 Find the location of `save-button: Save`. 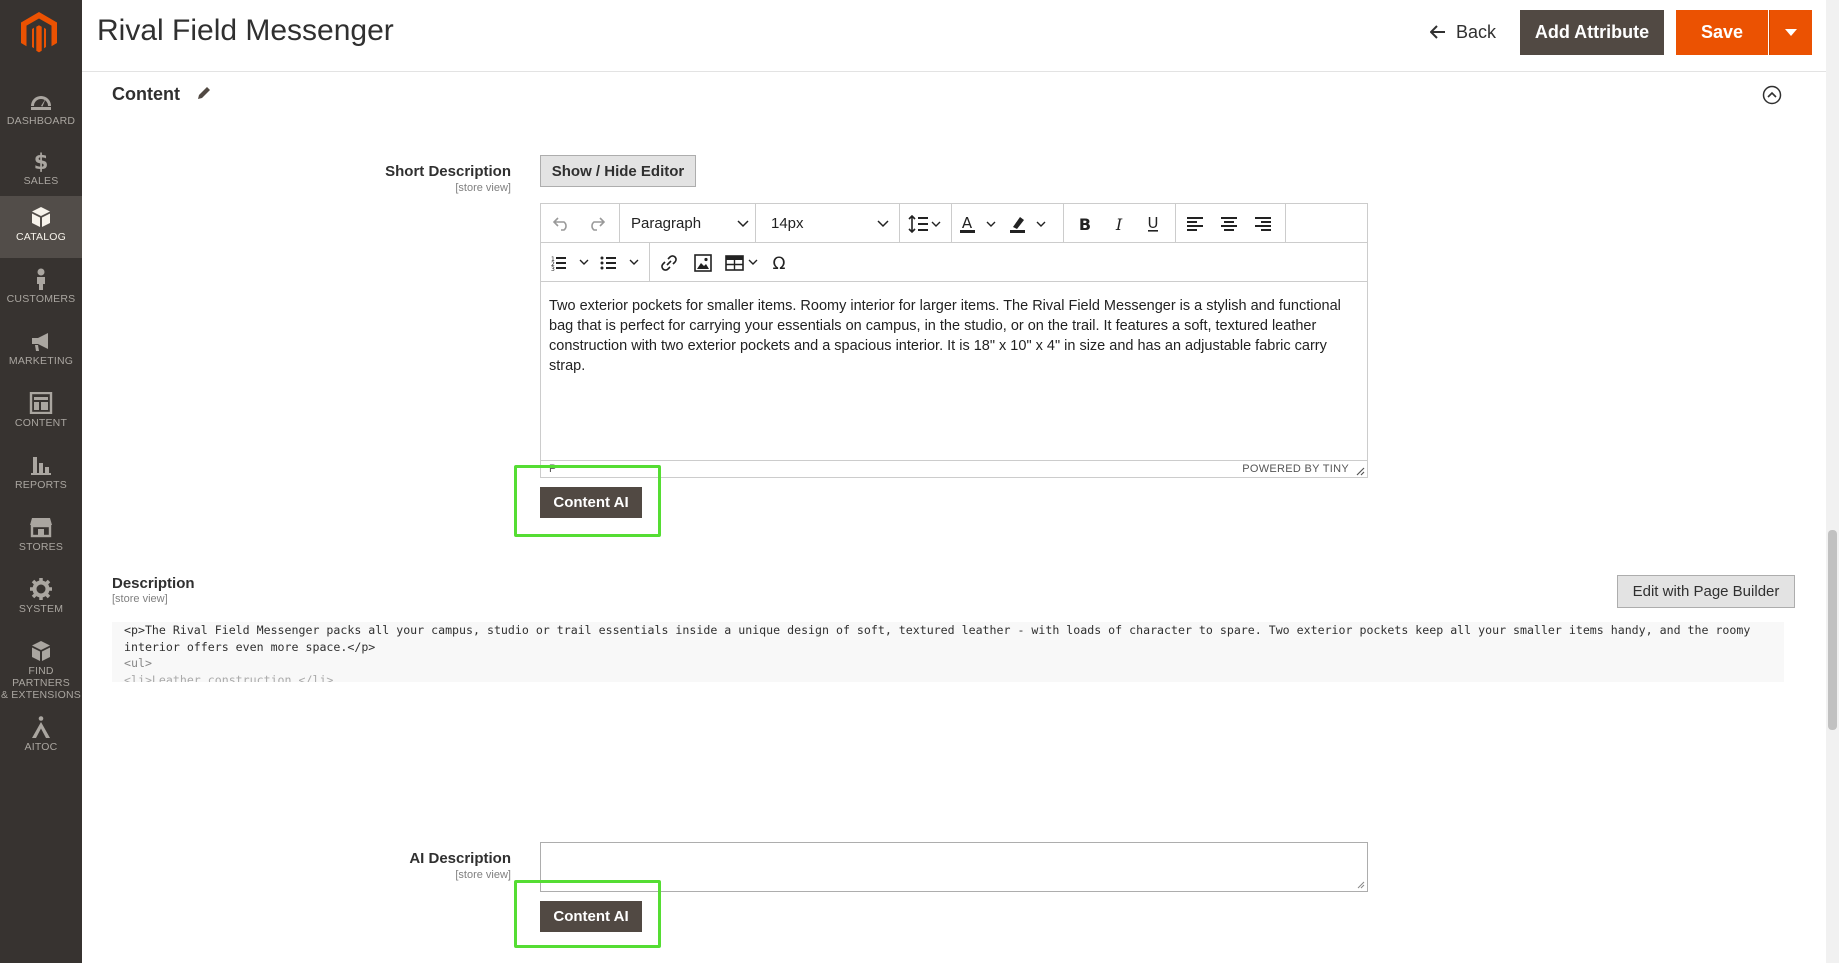

save-button: Save is located at coordinates (1722, 32).